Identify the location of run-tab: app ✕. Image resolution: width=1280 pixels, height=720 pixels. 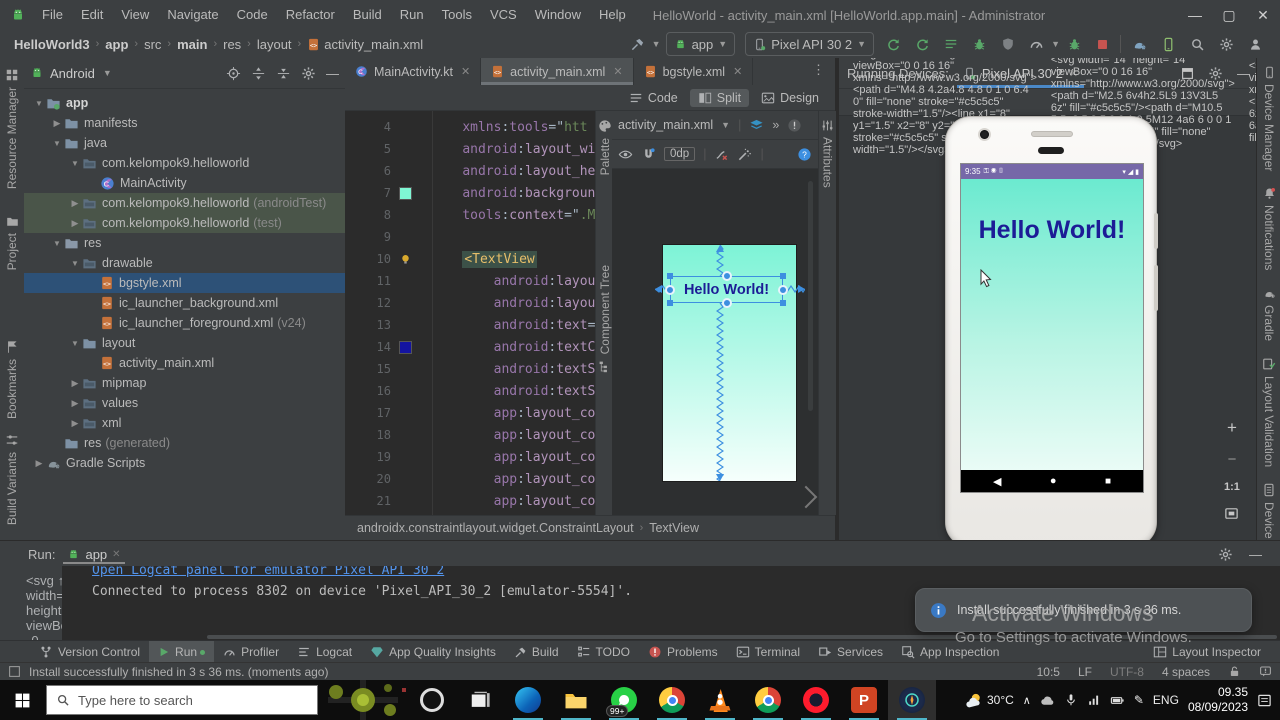
(93, 554).